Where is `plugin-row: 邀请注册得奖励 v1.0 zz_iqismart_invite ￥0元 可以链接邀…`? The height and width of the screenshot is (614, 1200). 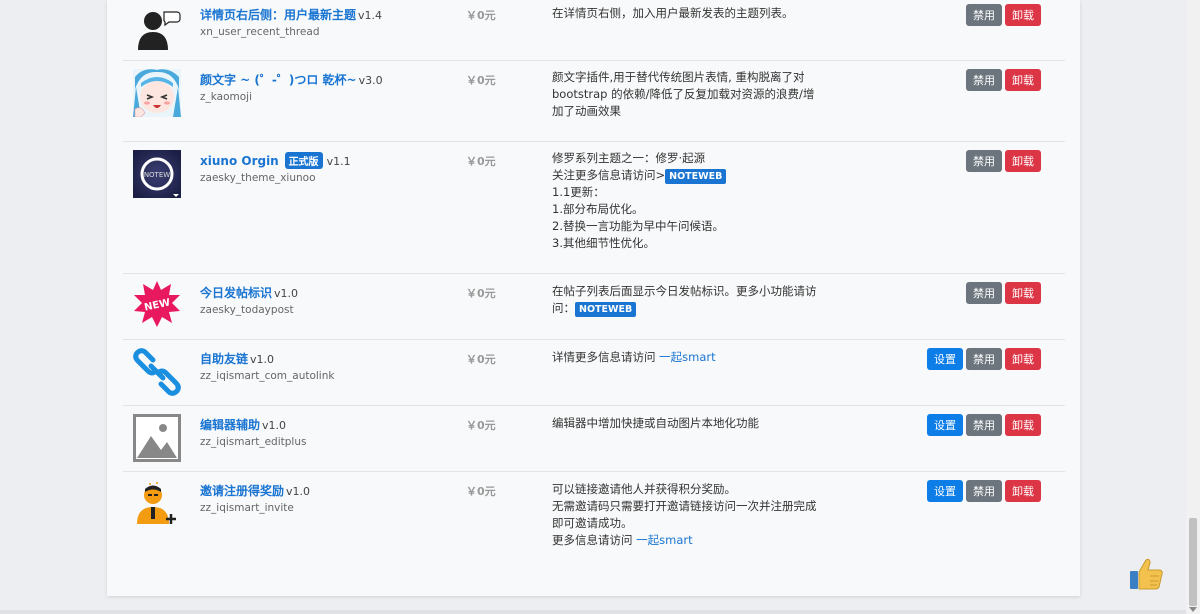
plugin-row: 邀请注册得奖励 v1.0 zz_iqismart_invite ￥0元 可以链接邀… is located at coordinates (594, 527).